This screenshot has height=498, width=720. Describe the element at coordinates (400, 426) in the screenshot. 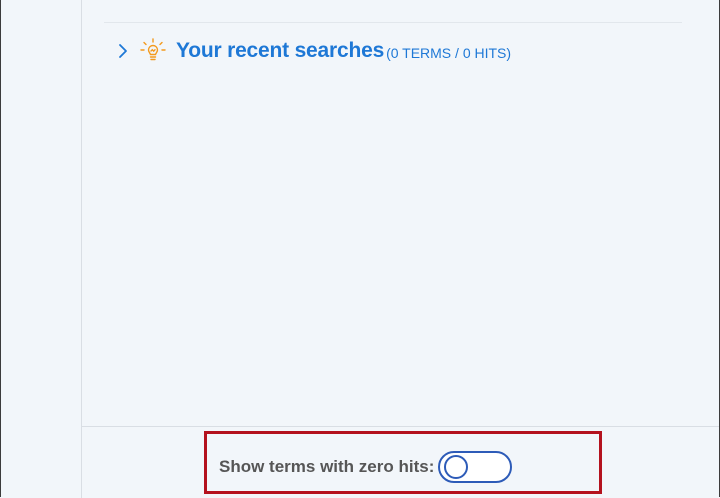

I see `footer-divider` at that location.